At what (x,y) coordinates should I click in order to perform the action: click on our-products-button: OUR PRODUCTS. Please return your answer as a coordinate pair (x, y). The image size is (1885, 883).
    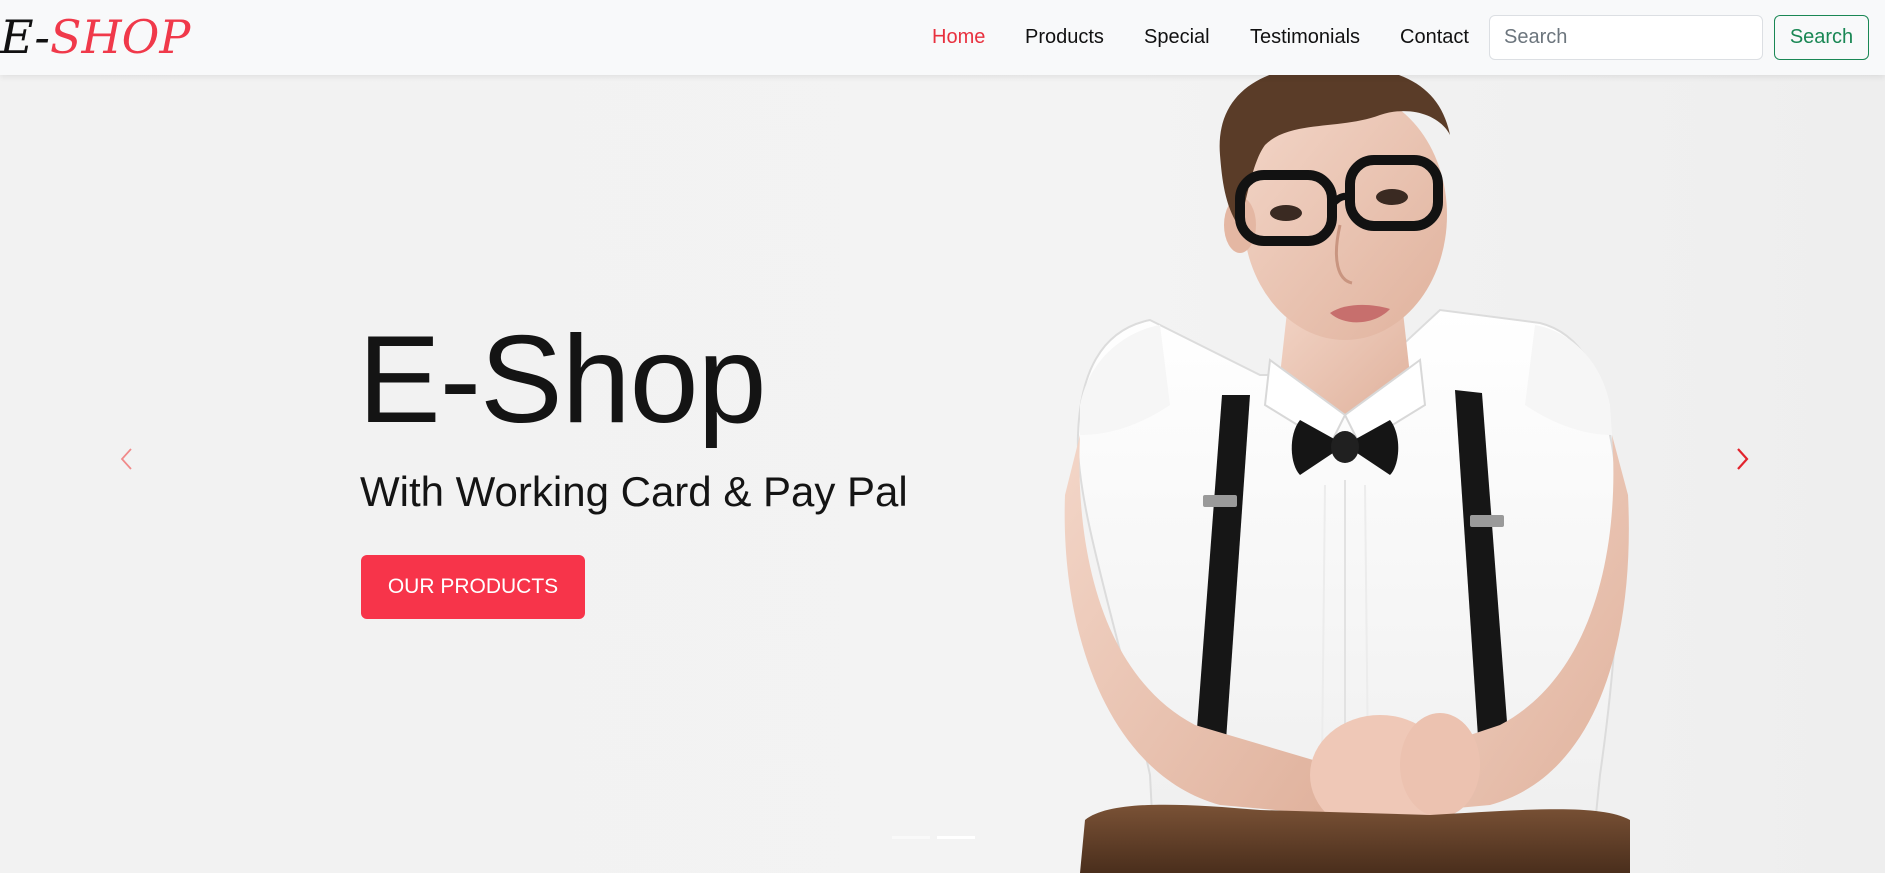
    Looking at the image, I should click on (473, 587).